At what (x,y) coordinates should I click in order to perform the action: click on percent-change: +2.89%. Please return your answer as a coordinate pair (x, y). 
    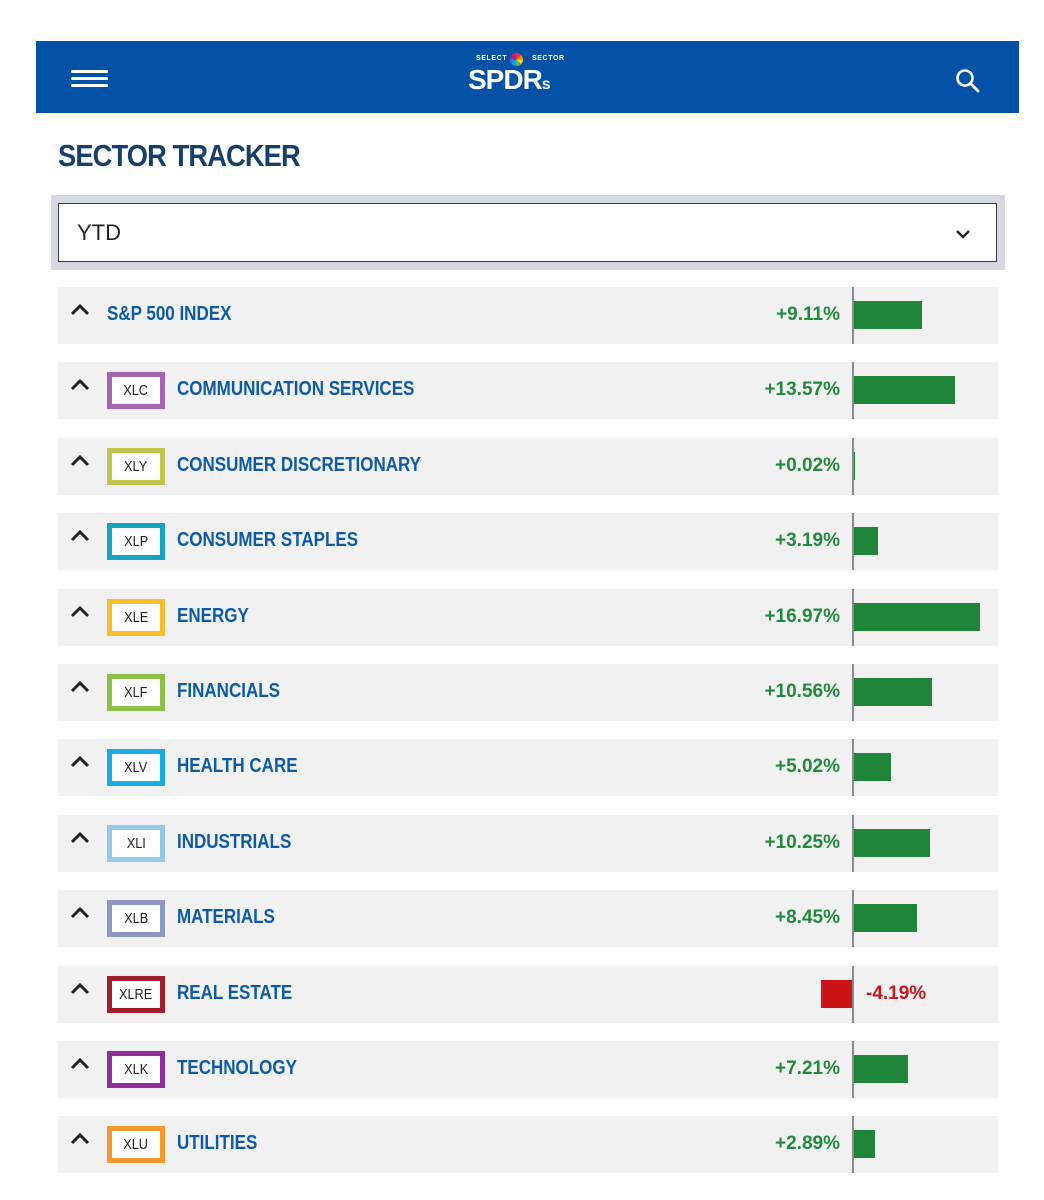
    Looking at the image, I should click on (807, 1144).